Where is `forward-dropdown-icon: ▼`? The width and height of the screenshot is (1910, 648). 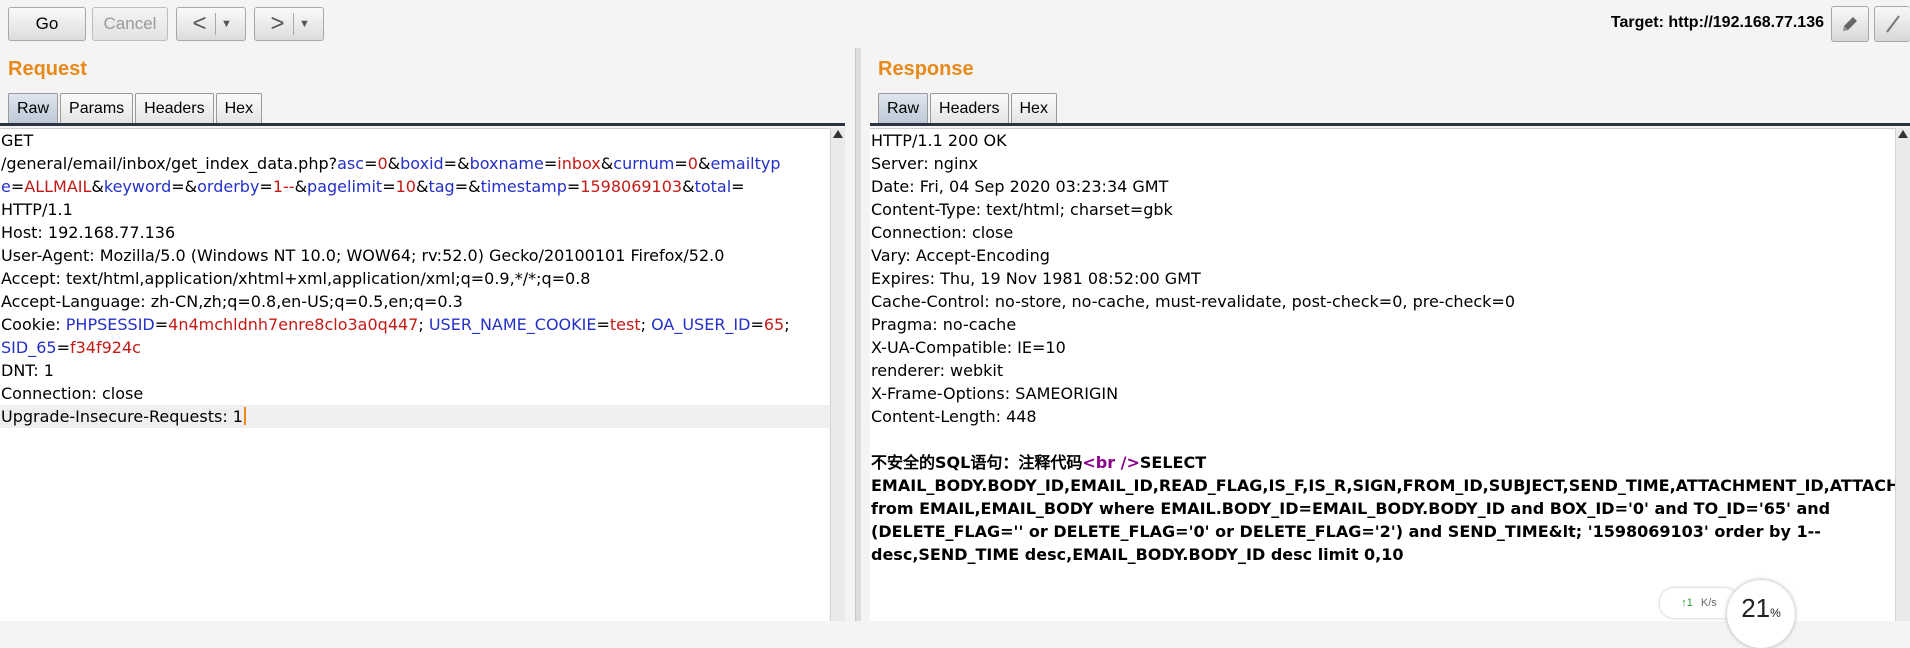 forward-dropdown-icon: ▼ is located at coordinates (305, 24).